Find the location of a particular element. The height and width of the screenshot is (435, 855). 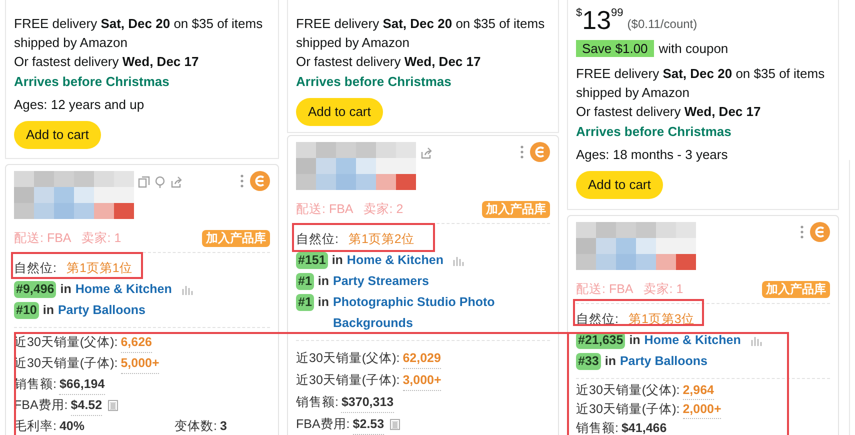

stat-value: $2.53 is located at coordinates (368, 424).